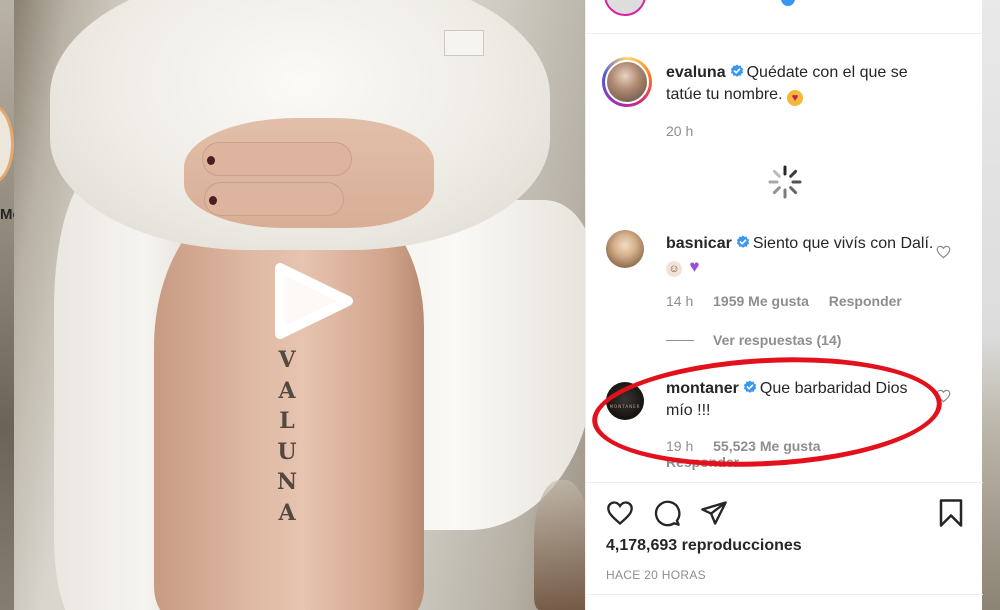 This screenshot has width=1000, height=610. What do you see at coordinates (287, 360) in the screenshot?
I see `tattoo-letter: V` at bounding box center [287, 360].